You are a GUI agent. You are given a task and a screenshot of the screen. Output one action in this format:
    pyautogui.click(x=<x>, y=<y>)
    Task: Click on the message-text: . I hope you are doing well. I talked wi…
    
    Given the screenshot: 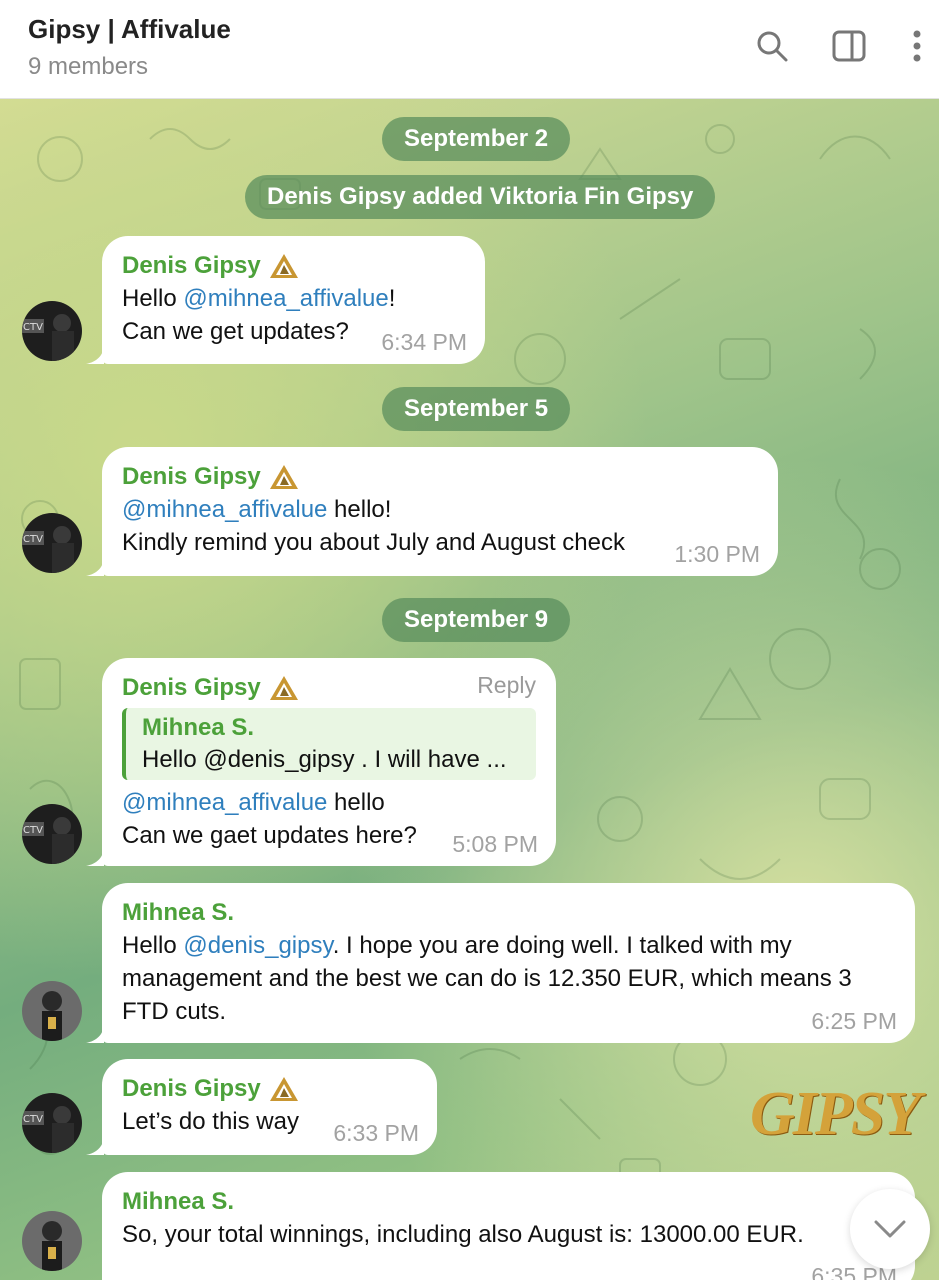 What is the action you would take?
    pyautogui.click(x=562, y=945)
    